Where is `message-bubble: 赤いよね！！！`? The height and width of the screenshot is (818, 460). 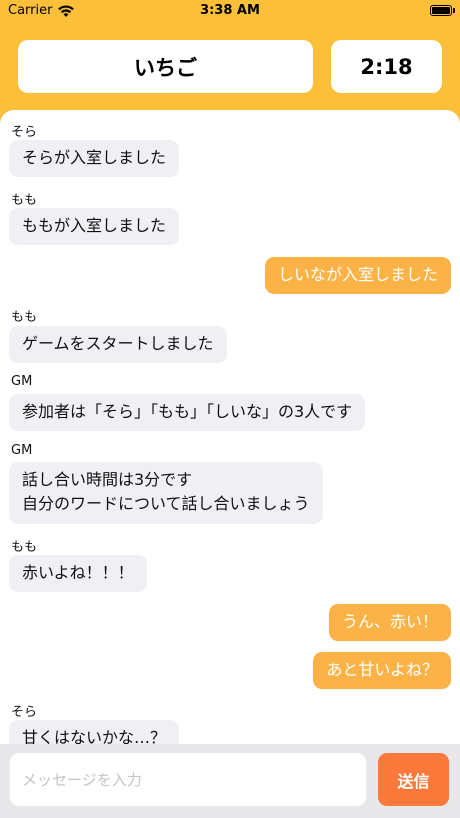 message-bubble: 赤いよね！！！ is located at coordinates (78, 573).